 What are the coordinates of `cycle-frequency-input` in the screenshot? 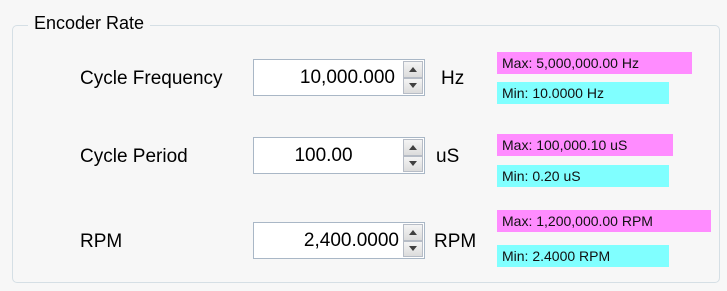 It's located at (328, 77).